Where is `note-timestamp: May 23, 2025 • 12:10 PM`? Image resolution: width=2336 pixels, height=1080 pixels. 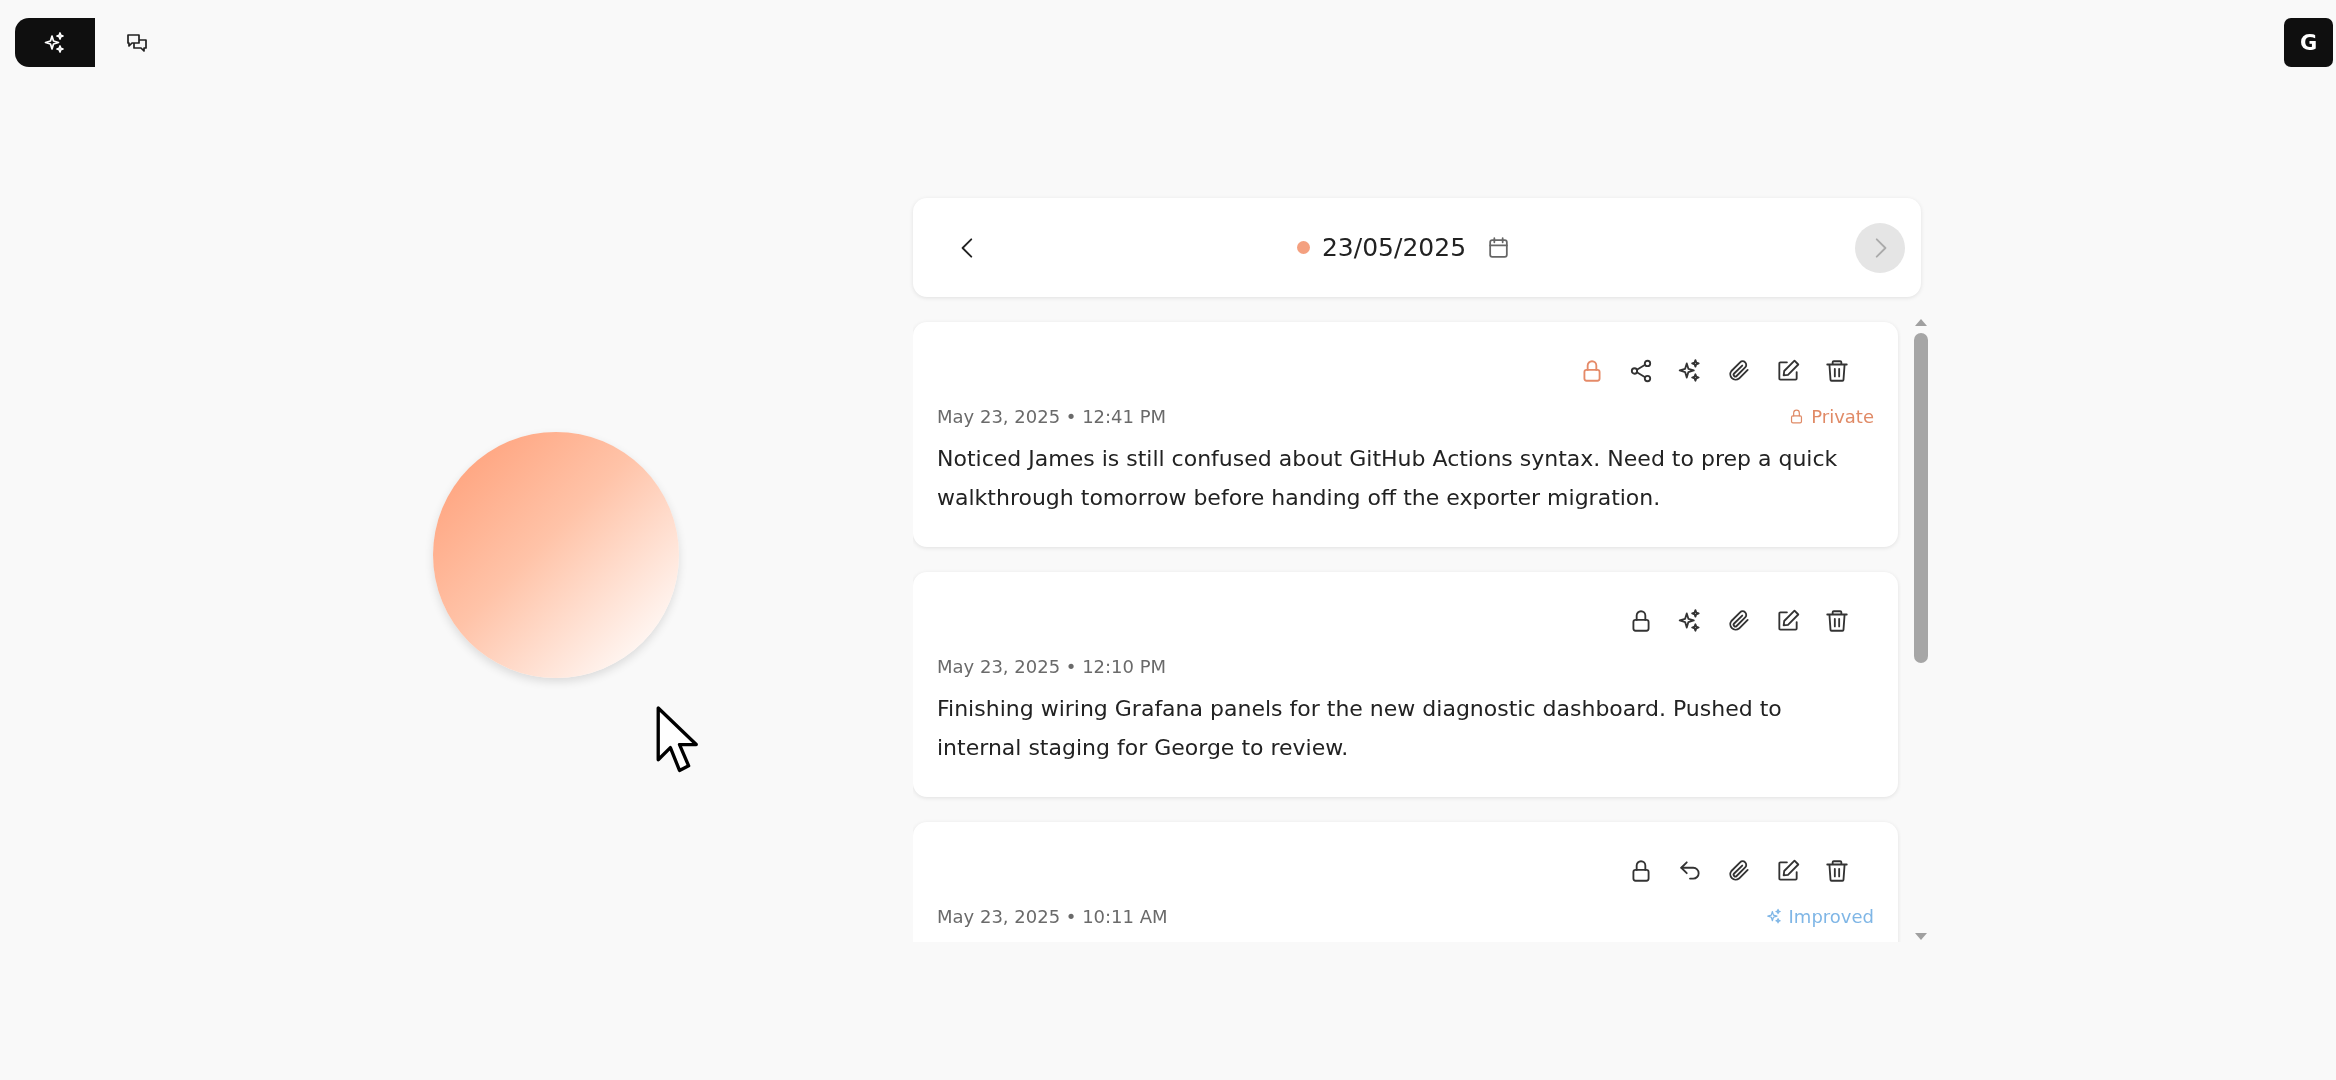
note-timestamp: May 23, 2025 • 12:10 PM is located at coordinates (1052, 666).